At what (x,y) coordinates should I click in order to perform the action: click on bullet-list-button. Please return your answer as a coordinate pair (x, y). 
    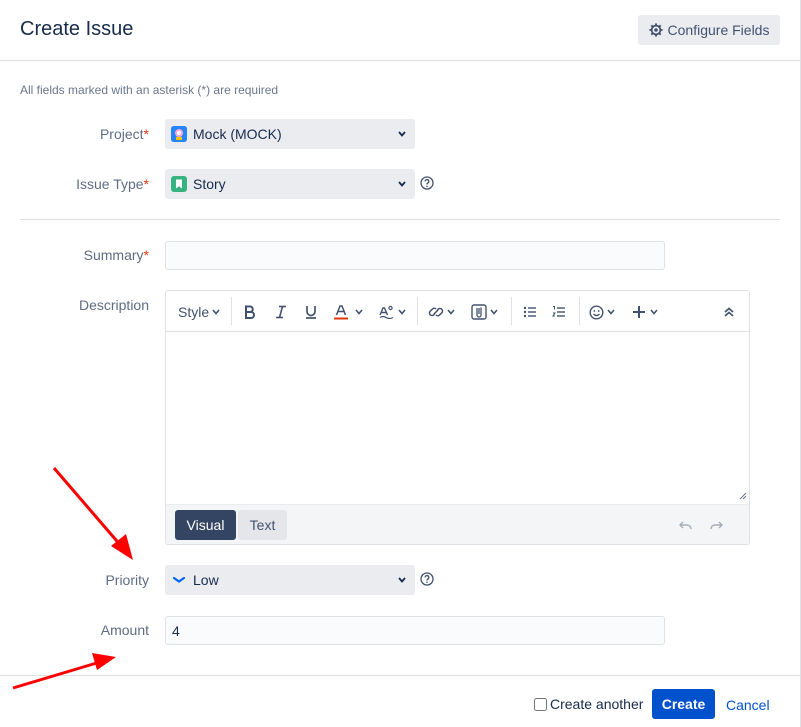
    Looking at the image, I should click on (530, 312).